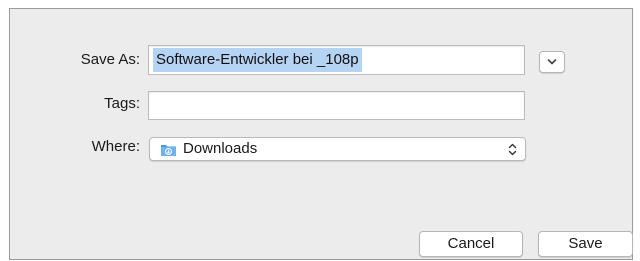  Describe the element at coordinates (585, 244) in the screenshot. I see `save-button: Save` at that location.